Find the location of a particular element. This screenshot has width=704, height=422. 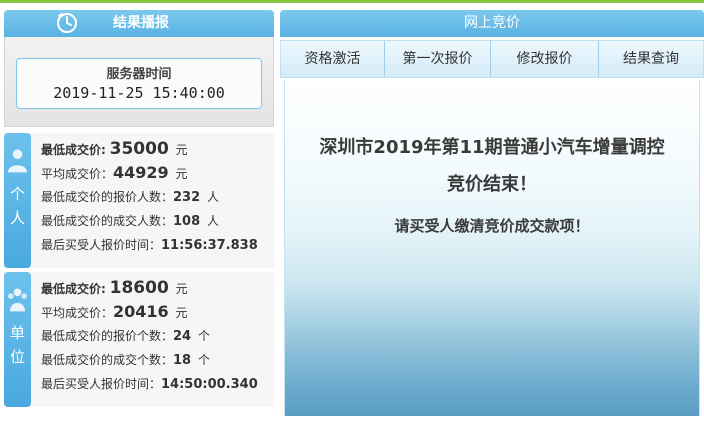

server-time-box: 服务器时间 2019-11-25 15:40:00 is located at coordinates (139, 82).